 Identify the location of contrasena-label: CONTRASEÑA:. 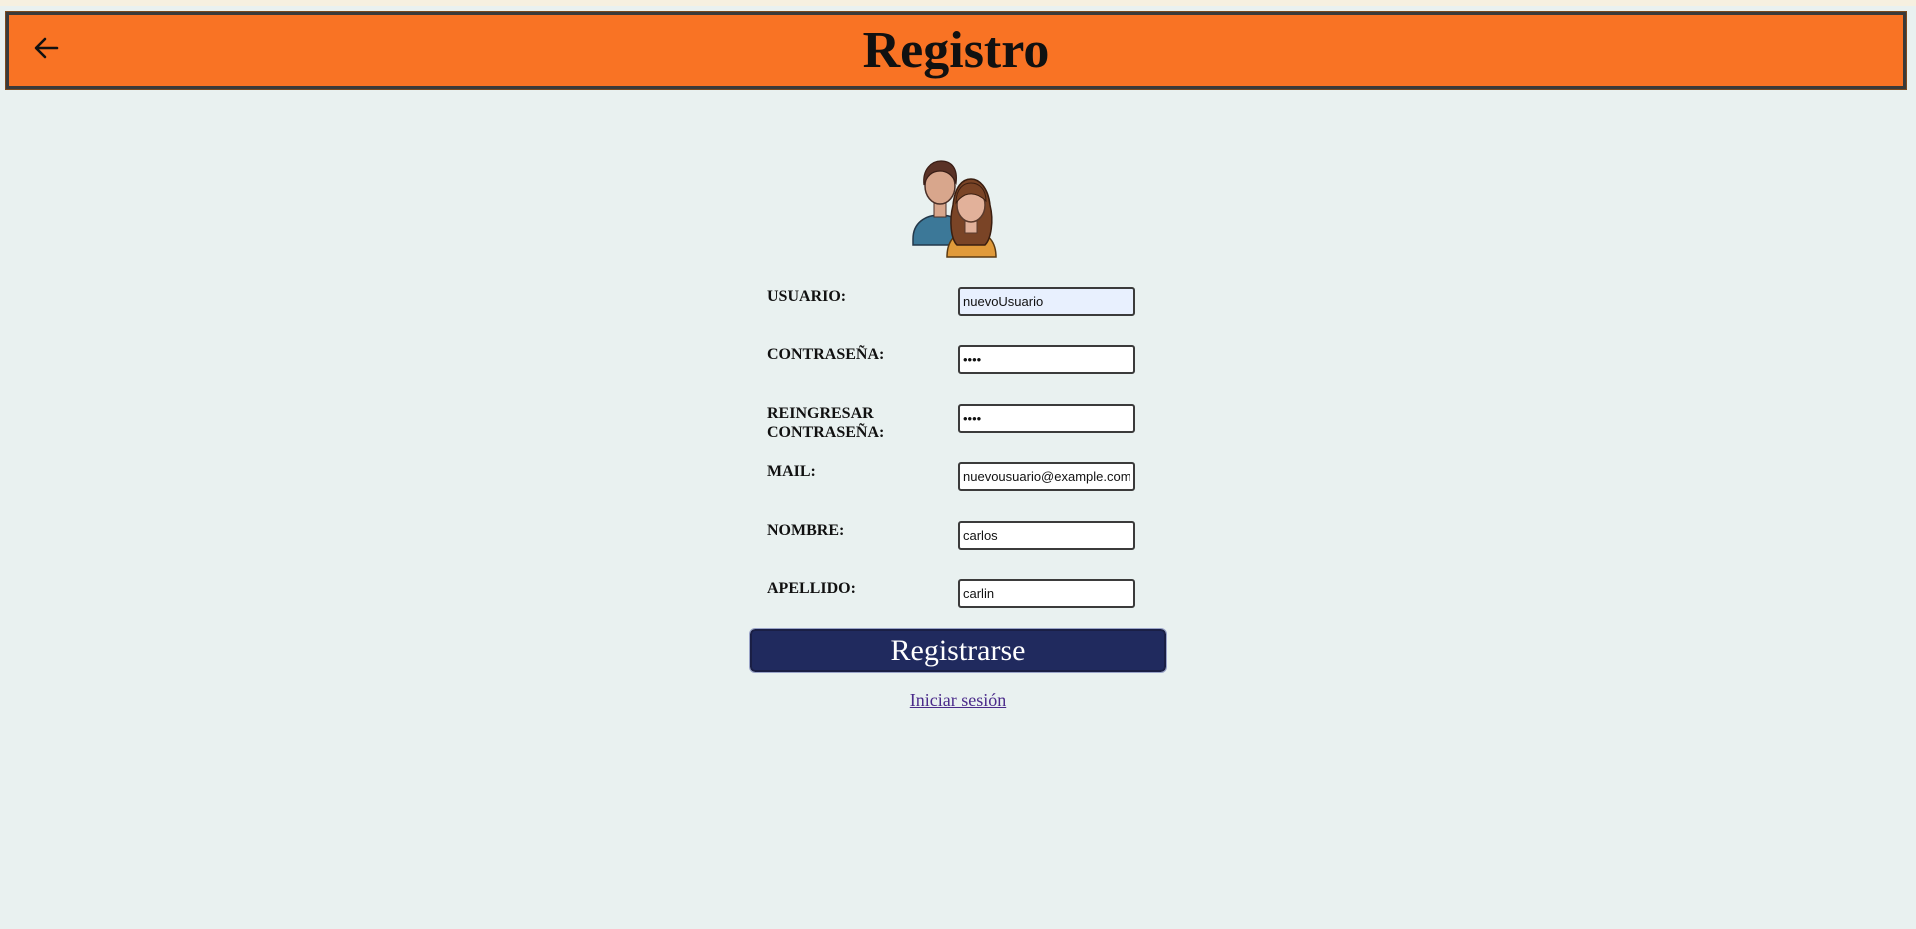
(826, 354).